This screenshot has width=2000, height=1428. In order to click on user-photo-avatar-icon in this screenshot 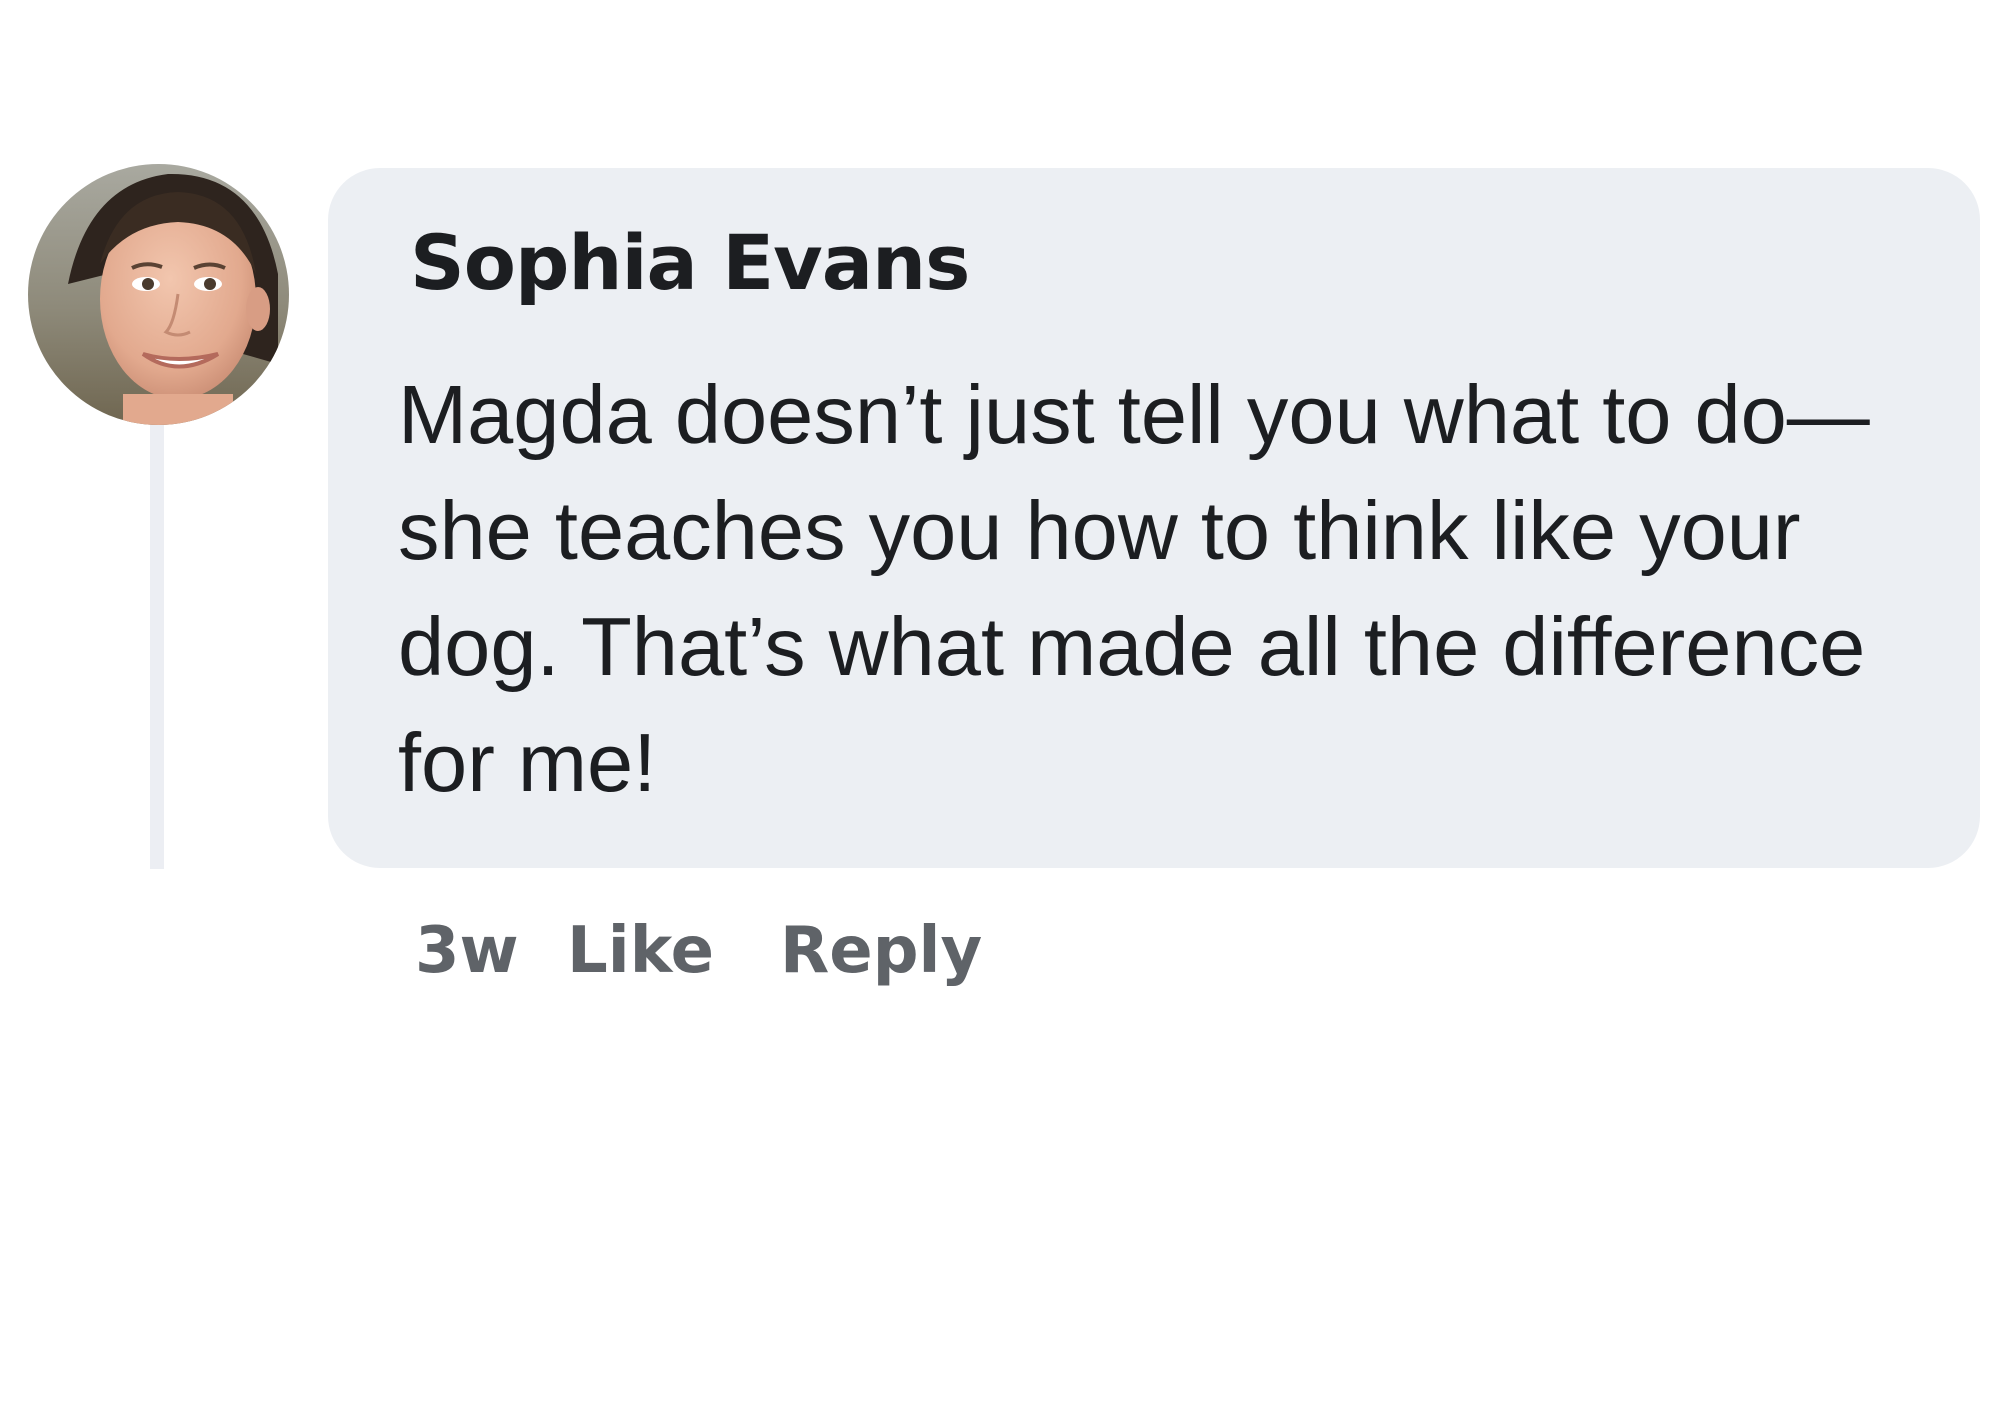, I will do `click(158, 294)`.